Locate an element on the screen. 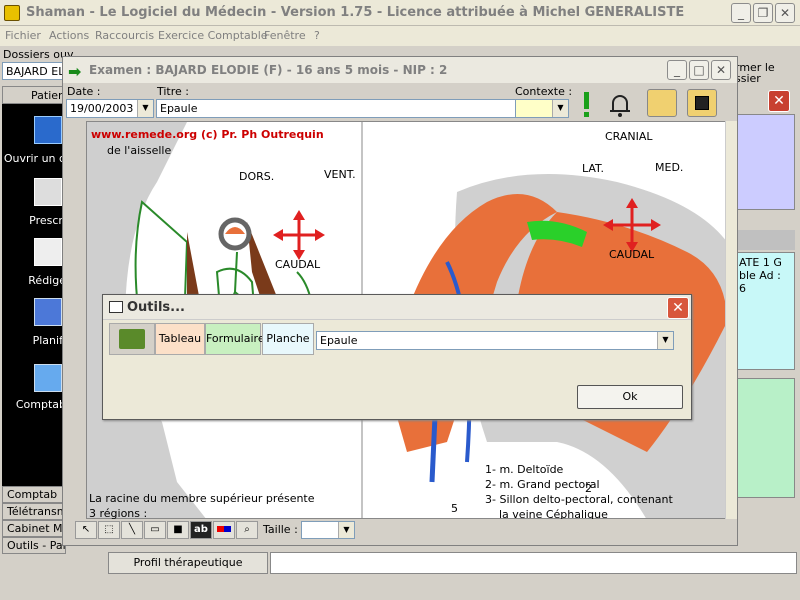 This screenshot has width=800, height=600. date-field: 19/00/2003 ▼ is located at coordinates (110, 108).